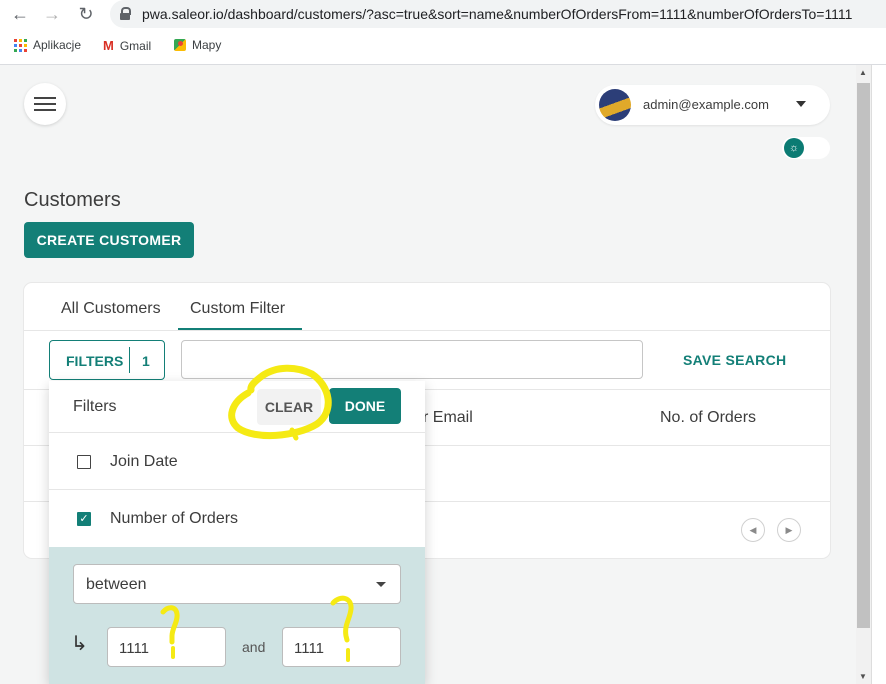 This screenshot has height=684, width=886. Describe the element at coordinates (365, 406) in the screenshot. I see `done-button: DONE` at that location.